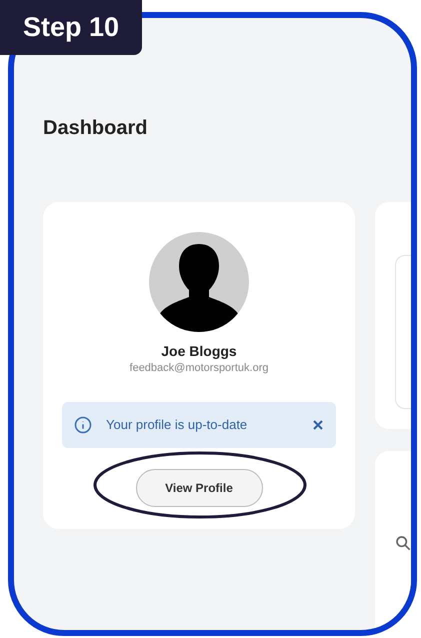  What do you see at coordinates (318, 425) in the screenshot?
I see `close-icon` at bounding box center [318, 425].